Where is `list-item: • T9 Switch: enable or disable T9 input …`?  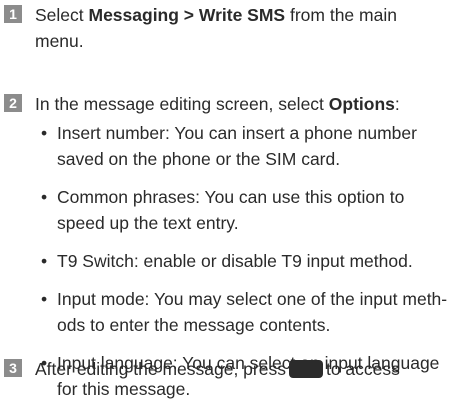
list-item: • T9 Switch: enable or disable T9 input … is located at coordinates (249, 261).